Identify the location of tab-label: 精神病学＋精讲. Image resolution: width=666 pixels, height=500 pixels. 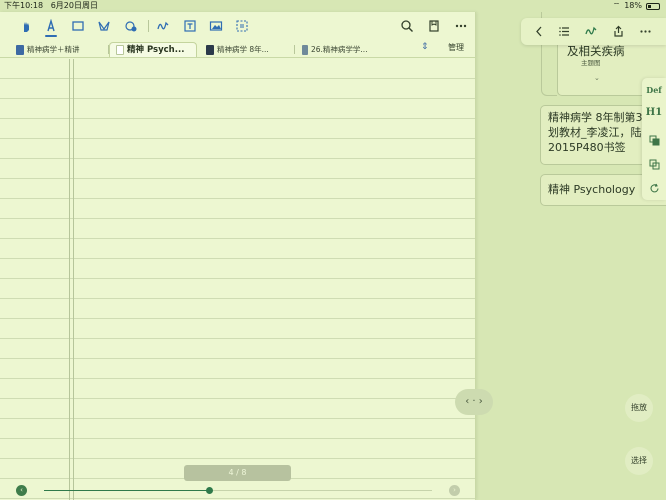
(53, 49).